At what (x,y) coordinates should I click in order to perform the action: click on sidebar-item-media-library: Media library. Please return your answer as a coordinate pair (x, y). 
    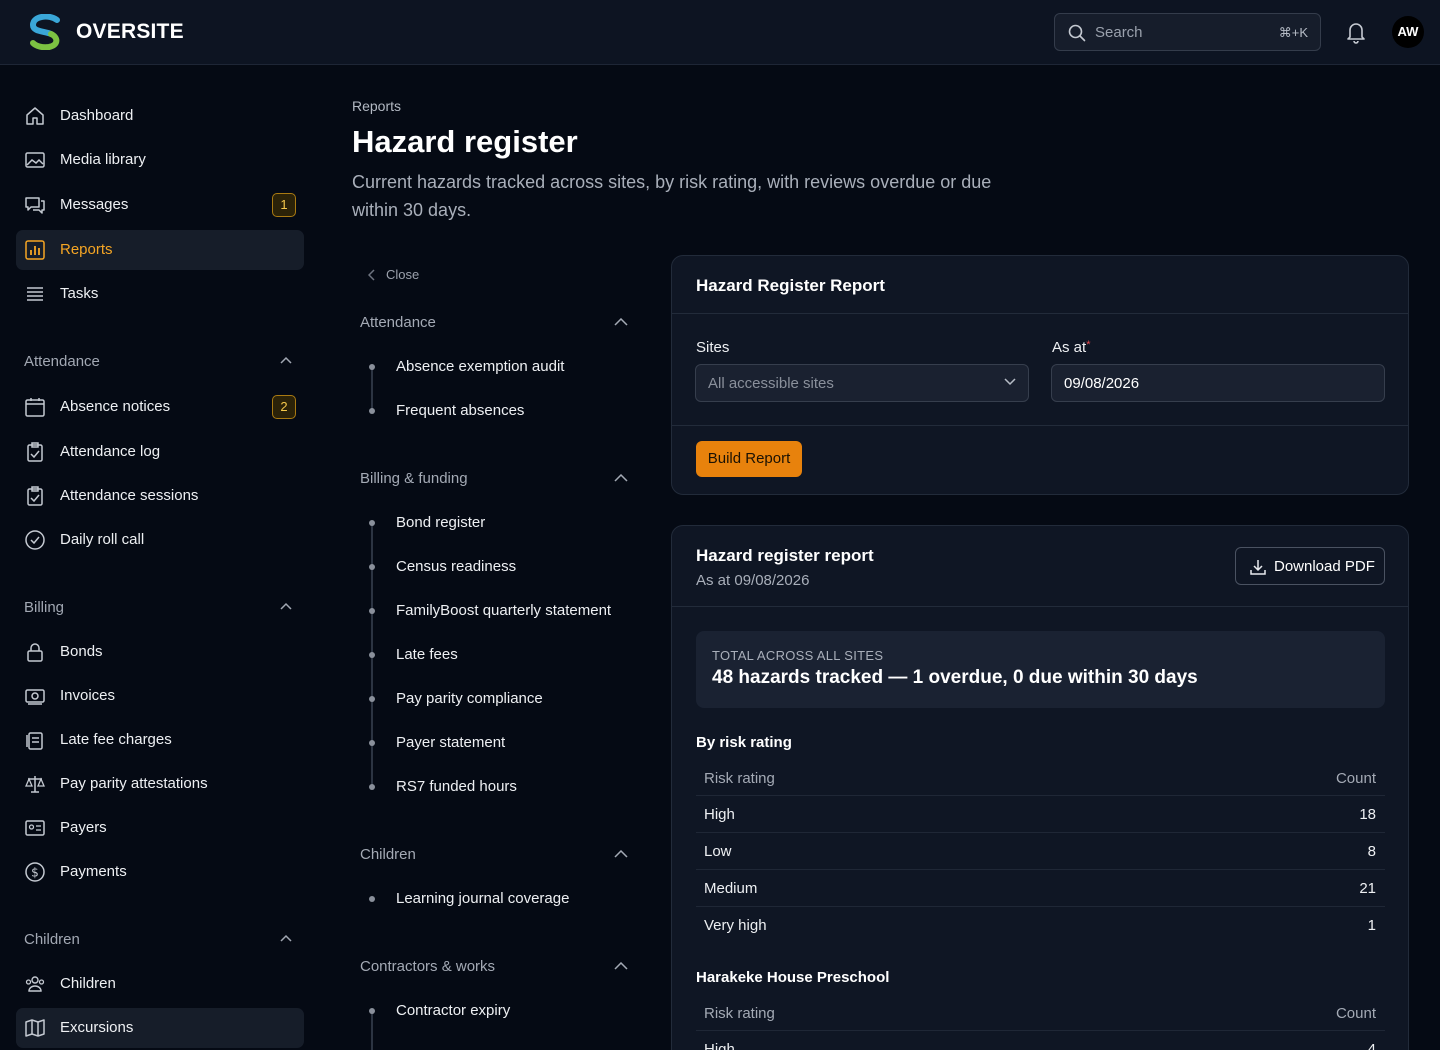
    Looking at the image, I should click on (160, 160).